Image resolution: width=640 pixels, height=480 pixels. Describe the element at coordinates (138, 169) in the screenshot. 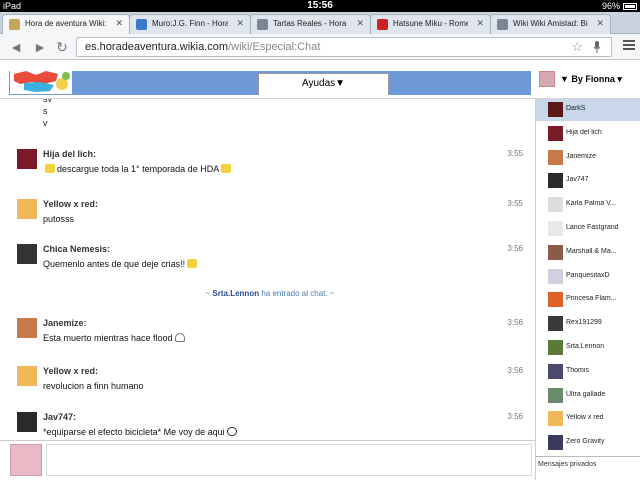

I see `message-body: descargue toda la 1° temporada de HDA` at that location.